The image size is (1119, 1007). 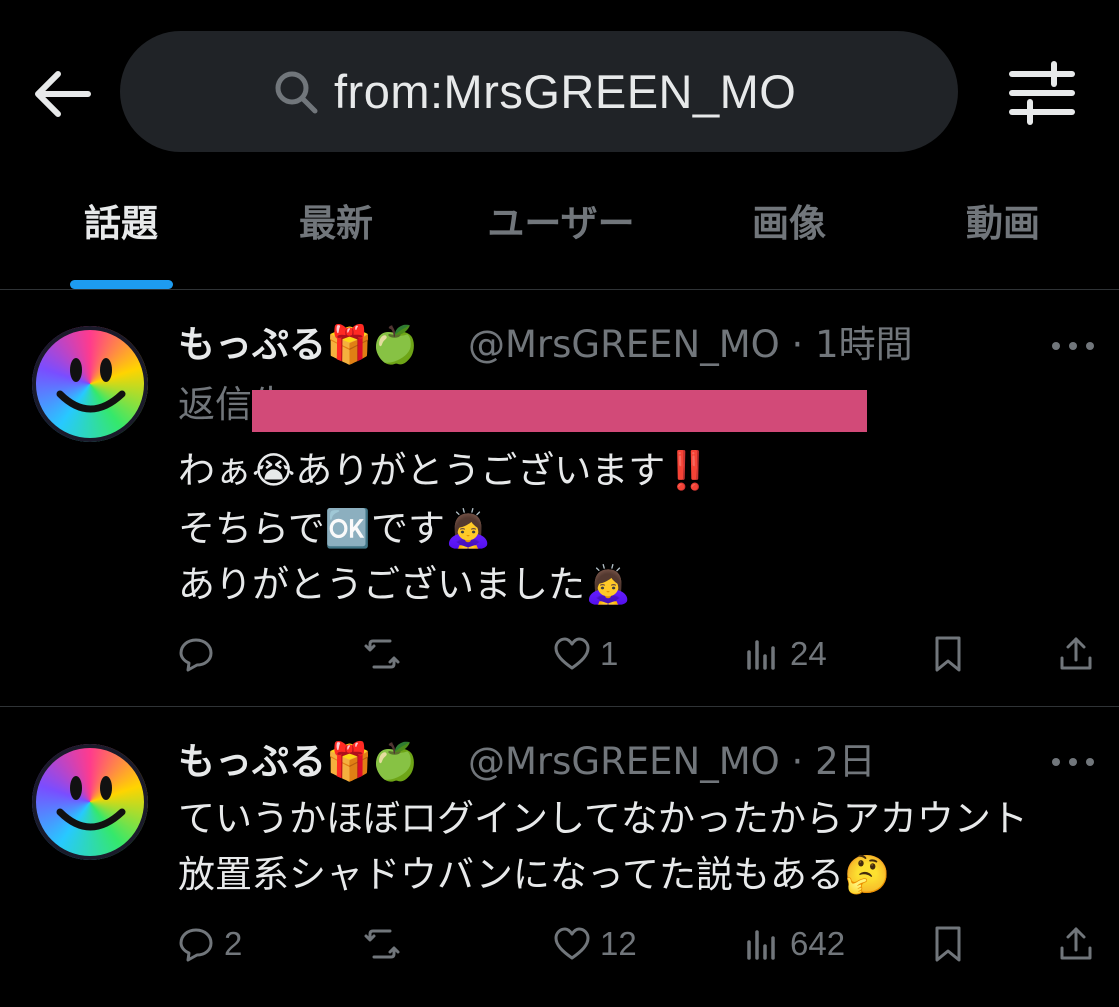 What do you see at coordinates (121, 284) in the screenshot?
I see `active-tab-indicator` at bounding box center [121, 284].